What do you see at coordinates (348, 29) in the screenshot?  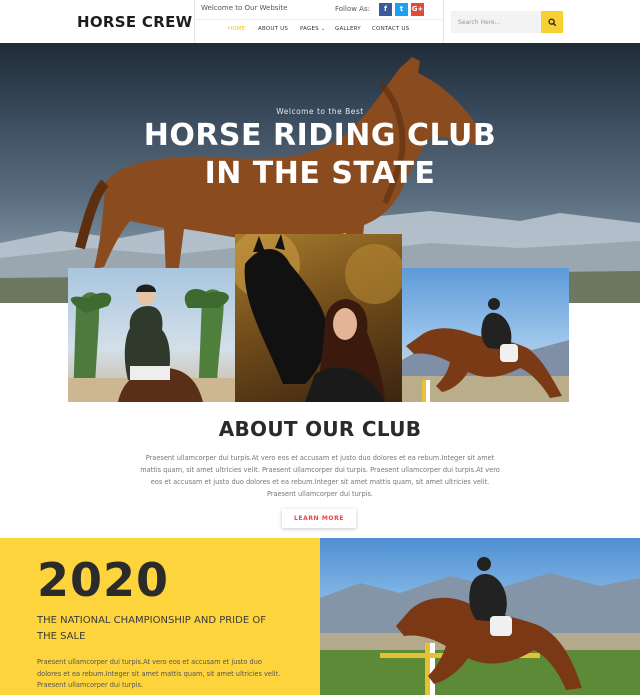 I see `nav-gallery: GALLERY` at bounding box center [348, 29].